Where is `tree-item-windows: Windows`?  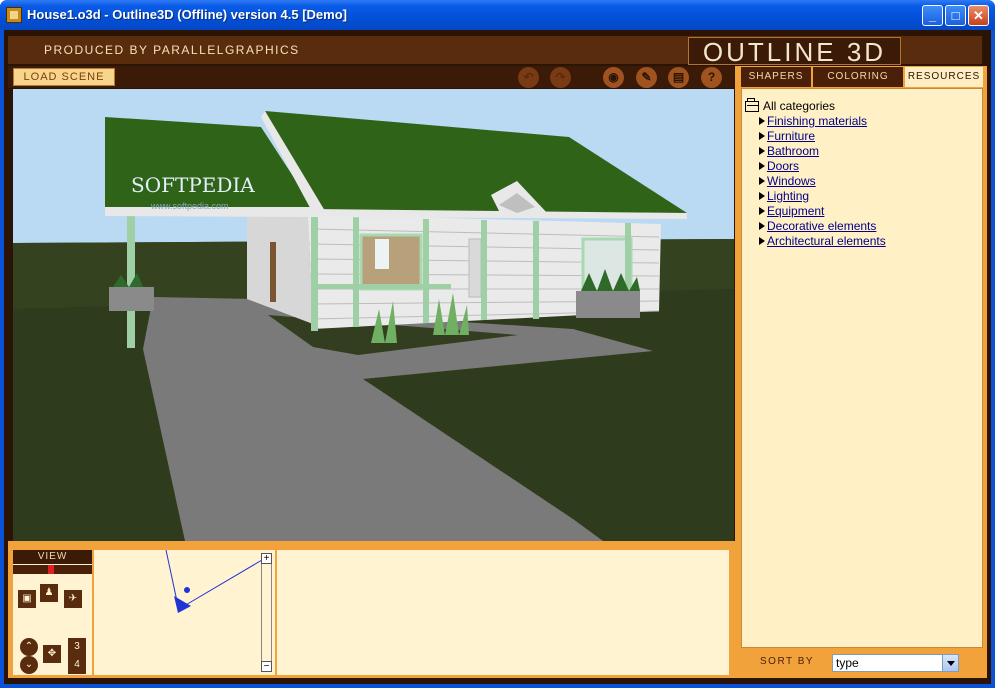
tree-item-windows: Windows is located at coordinates (815, 181).